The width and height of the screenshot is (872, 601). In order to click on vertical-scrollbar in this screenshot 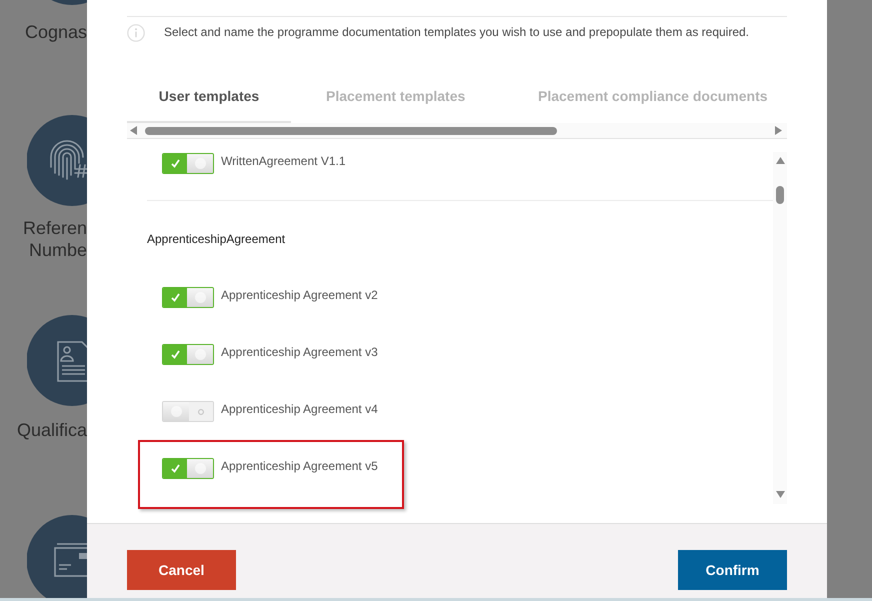, I will do `click(780, 328)`.